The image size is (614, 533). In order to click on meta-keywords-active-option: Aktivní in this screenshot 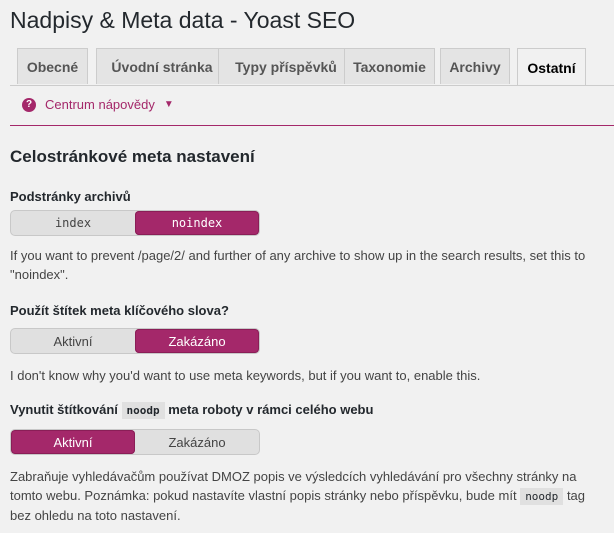, I will do `click(73, 341)`.